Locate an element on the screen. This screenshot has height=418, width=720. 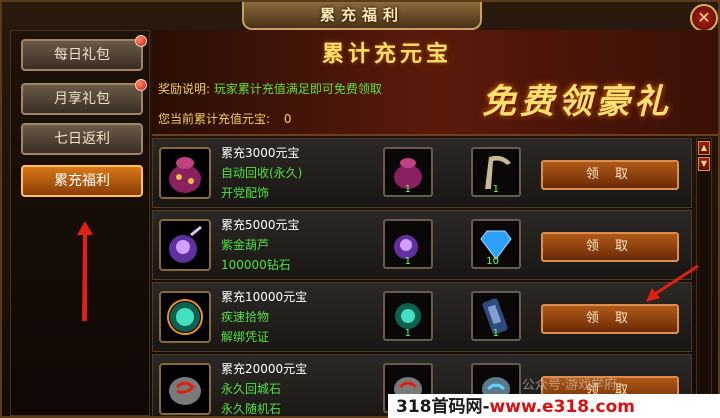
reward-line: 疾速拾物 is located at coordinates (245, 317).